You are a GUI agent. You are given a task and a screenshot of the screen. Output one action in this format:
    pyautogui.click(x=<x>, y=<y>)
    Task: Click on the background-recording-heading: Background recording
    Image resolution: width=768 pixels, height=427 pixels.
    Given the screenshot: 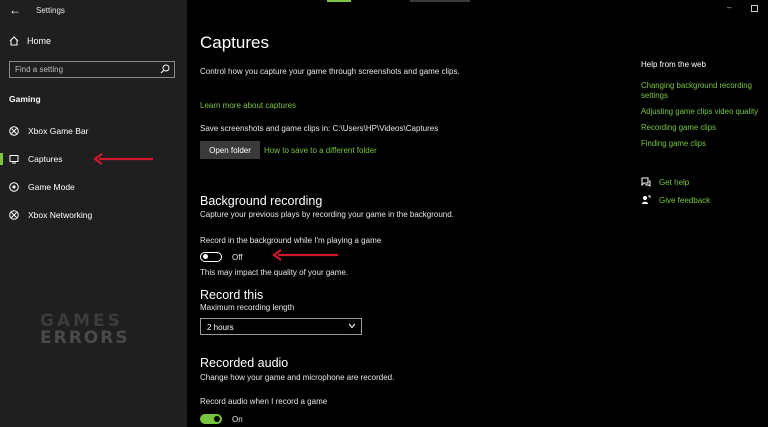 What is the action you would take?
    pyautogui.click(x=261, y=201)
    